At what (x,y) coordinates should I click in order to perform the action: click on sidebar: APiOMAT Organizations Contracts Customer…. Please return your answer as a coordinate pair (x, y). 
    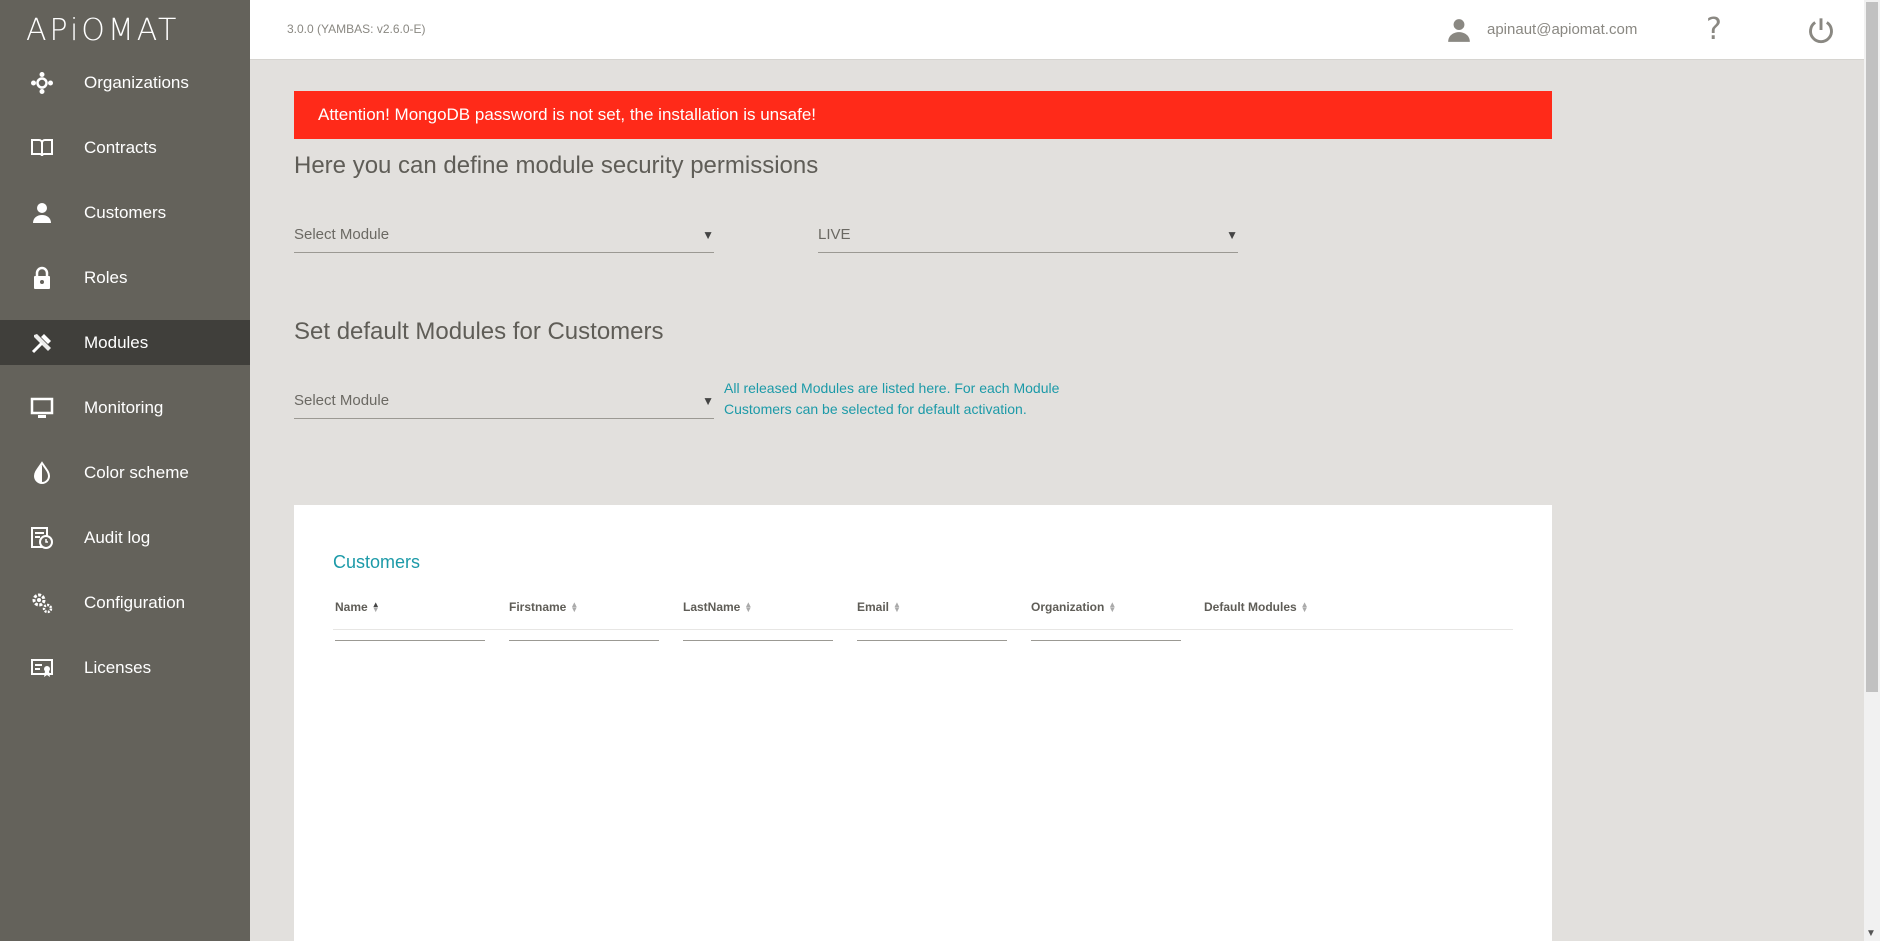
    Looking at the image, I should click on (125, 470).